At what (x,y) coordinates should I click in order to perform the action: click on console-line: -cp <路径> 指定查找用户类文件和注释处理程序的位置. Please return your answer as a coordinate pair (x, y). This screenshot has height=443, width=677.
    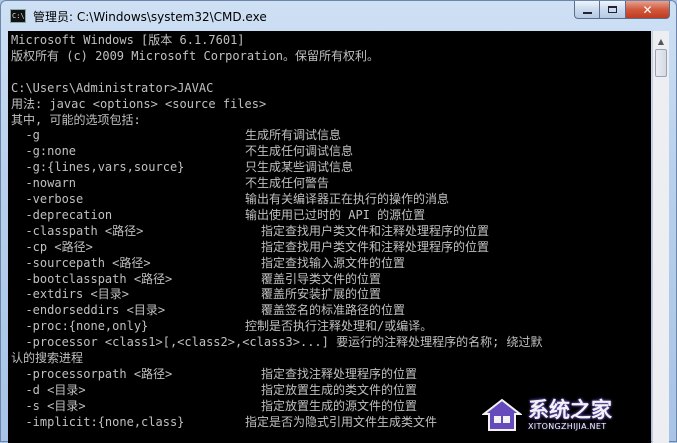
    Looking at the image, I should click on (329, 248).